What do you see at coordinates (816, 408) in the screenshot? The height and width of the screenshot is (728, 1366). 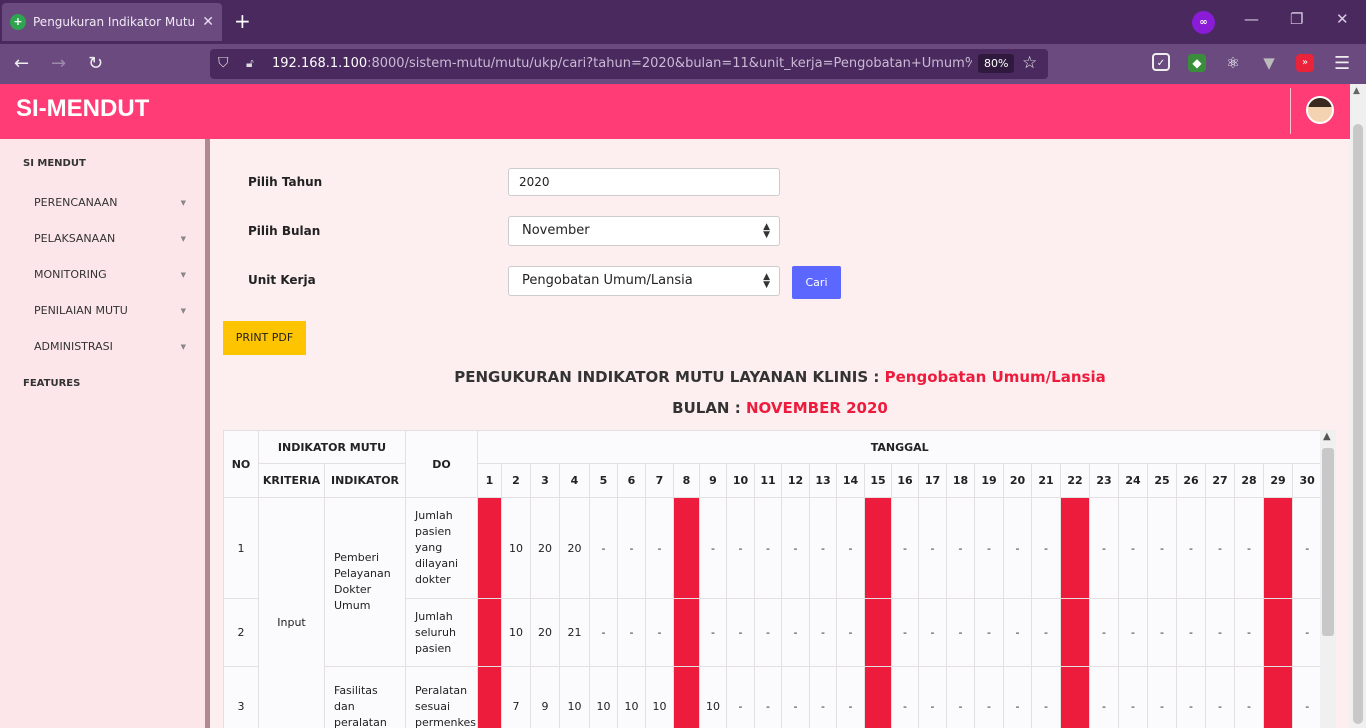 I see `report-month-value: NOVEMBER 2020` at bounding box center [816, 408].